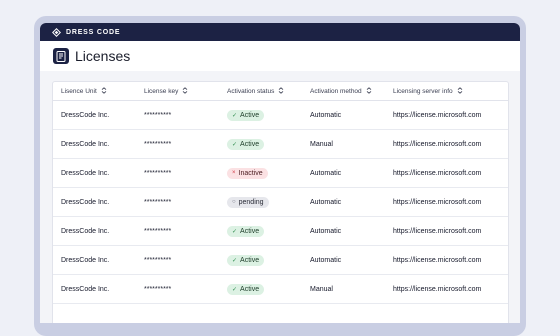  I want to click on activation-status-cell: × Inactive, so click(260, 173).